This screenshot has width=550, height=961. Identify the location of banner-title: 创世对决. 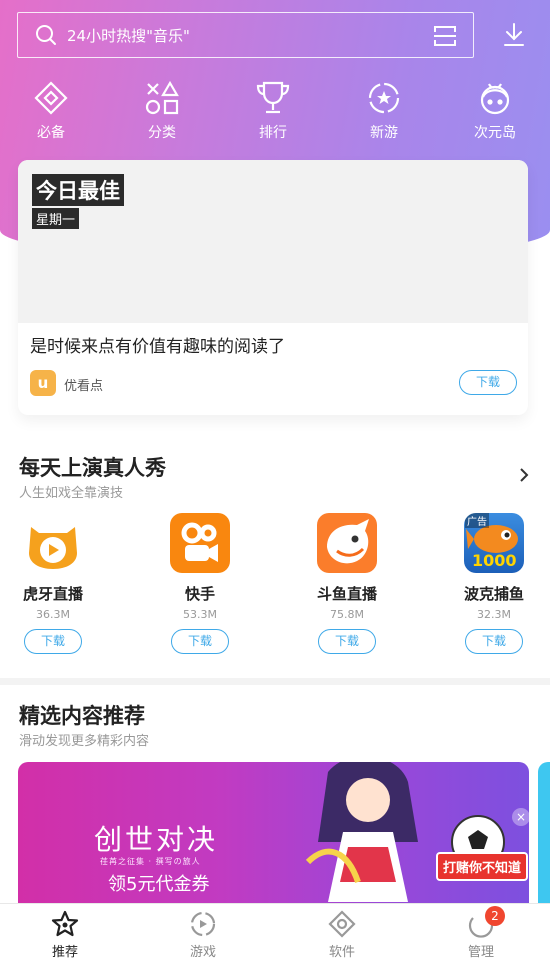
(156, 839).